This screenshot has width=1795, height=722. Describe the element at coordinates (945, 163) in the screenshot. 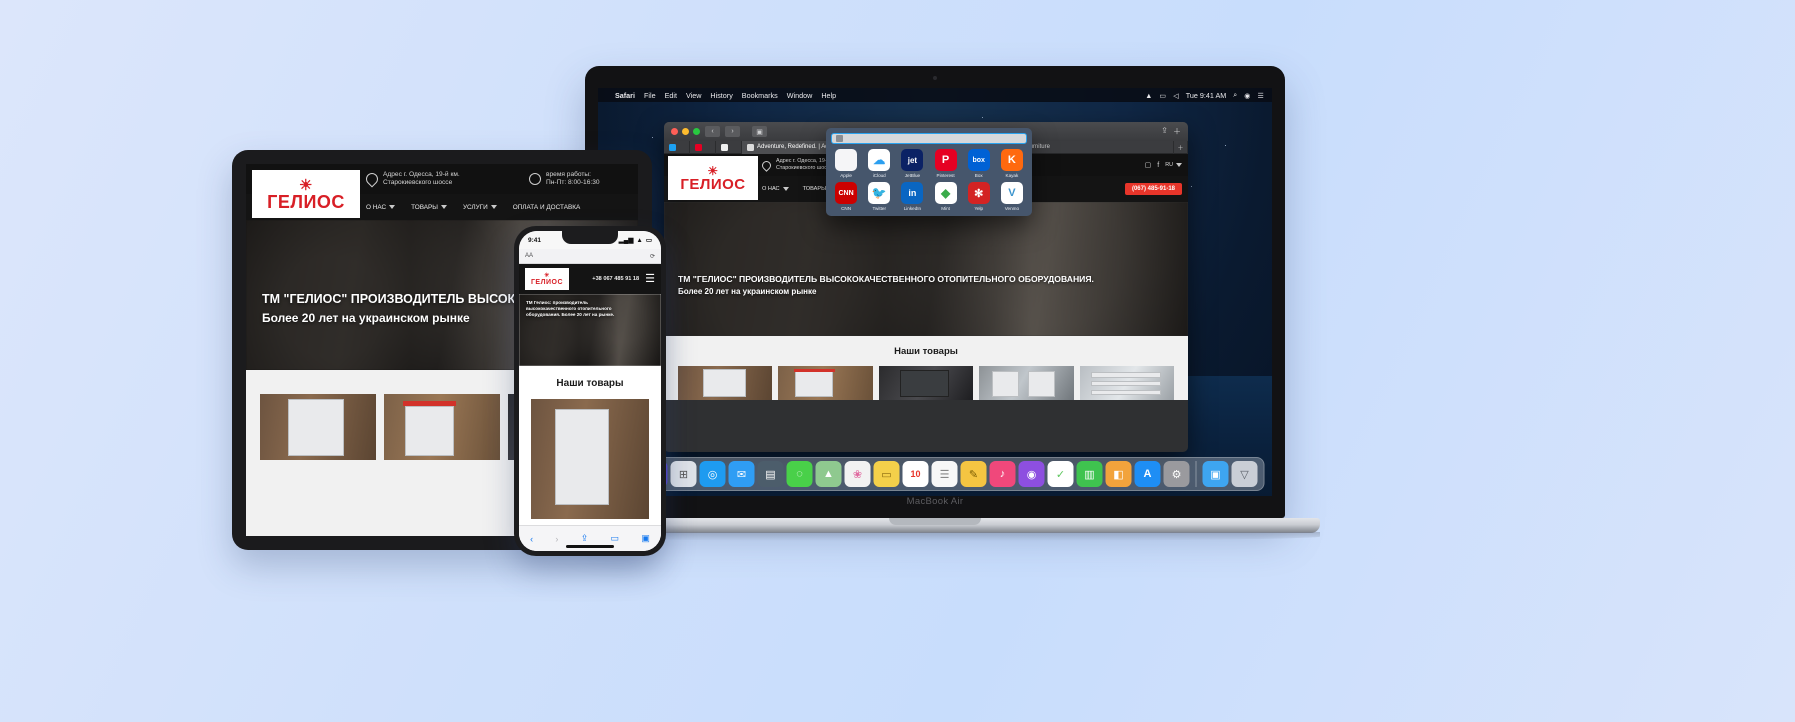

I see `favorite-pinterest: P Pinterest` at that location.